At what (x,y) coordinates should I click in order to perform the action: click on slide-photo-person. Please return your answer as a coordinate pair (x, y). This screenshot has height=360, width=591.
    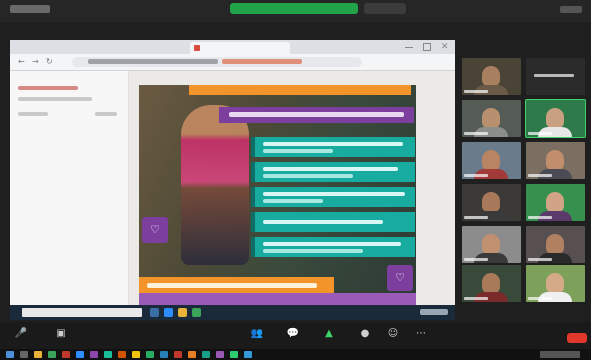
    Looking at the image, I should click on (215, 185).